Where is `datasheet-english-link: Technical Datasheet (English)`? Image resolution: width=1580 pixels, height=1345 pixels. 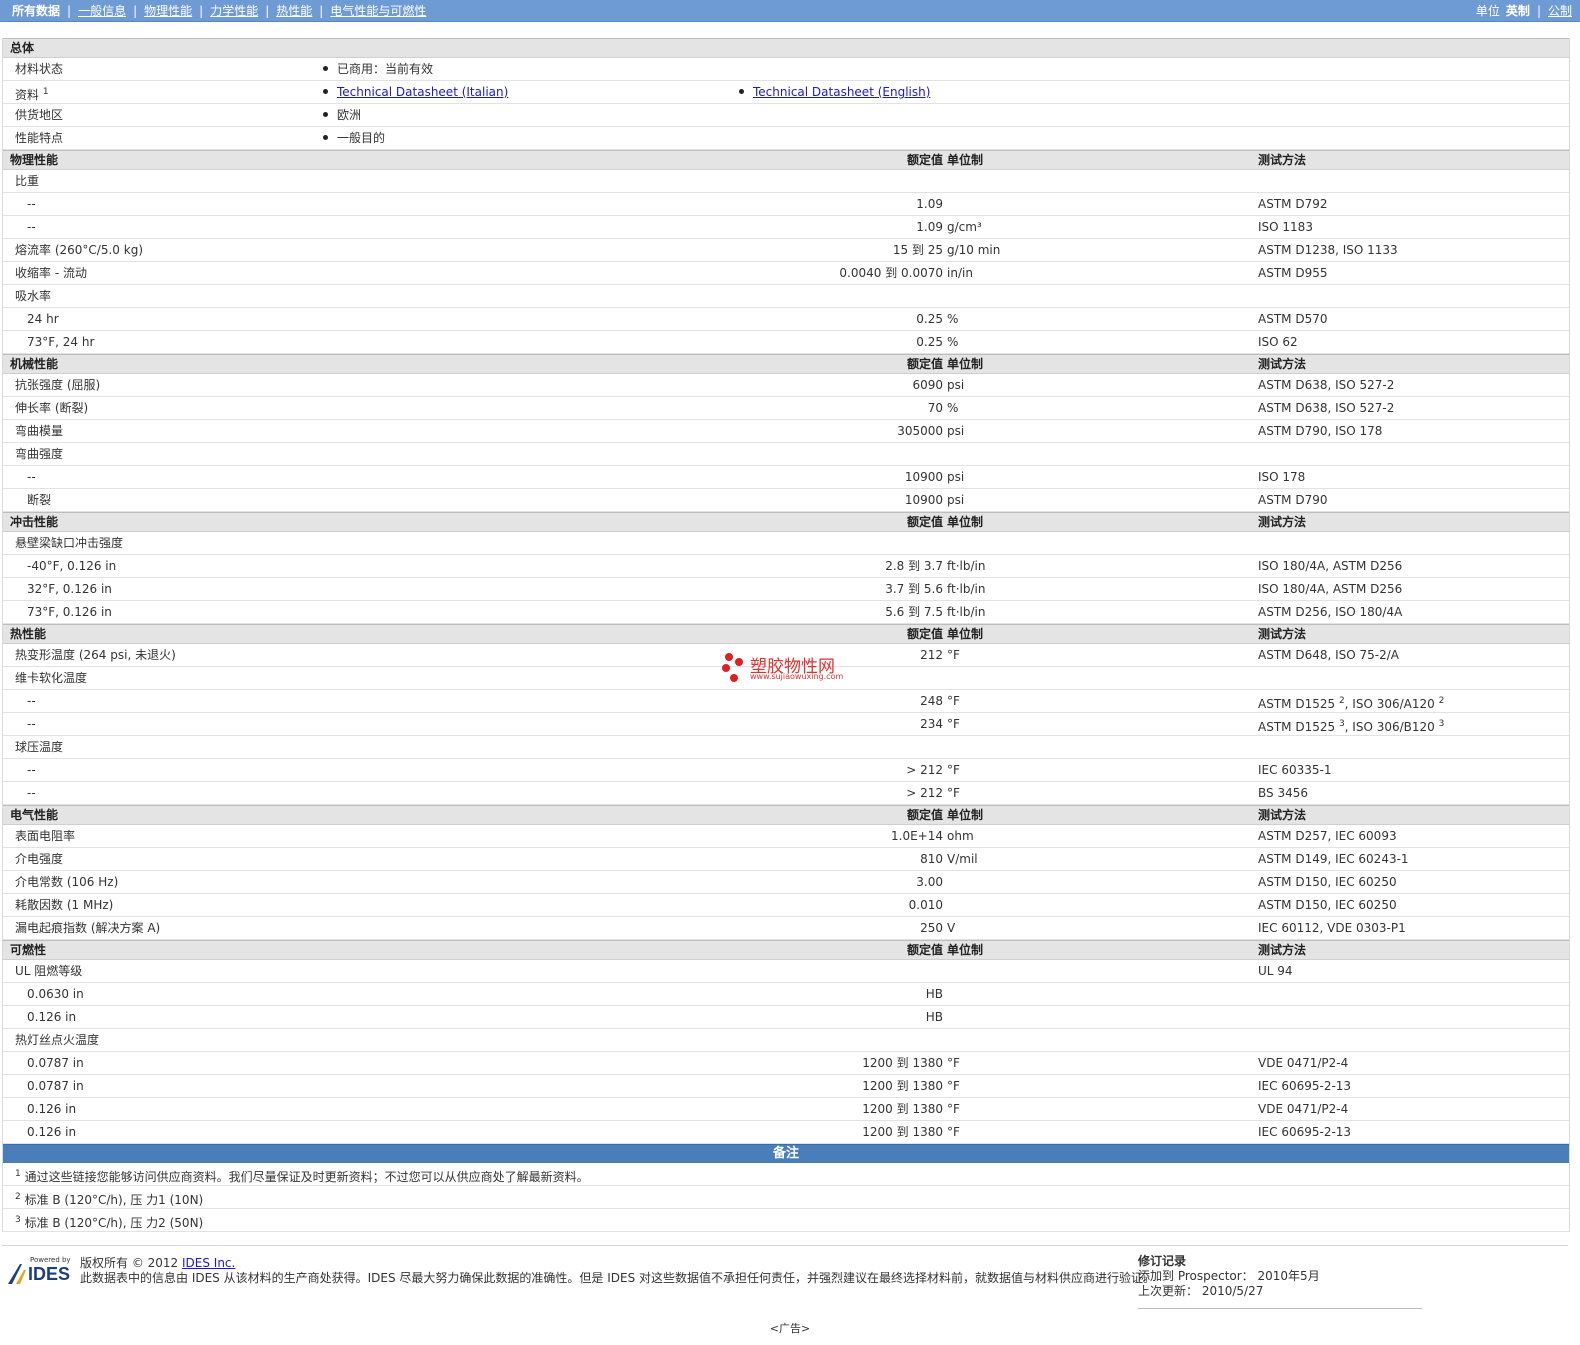 datasheet-english-link: Technical Datasheet (English) is located at coordinates (841, 92).